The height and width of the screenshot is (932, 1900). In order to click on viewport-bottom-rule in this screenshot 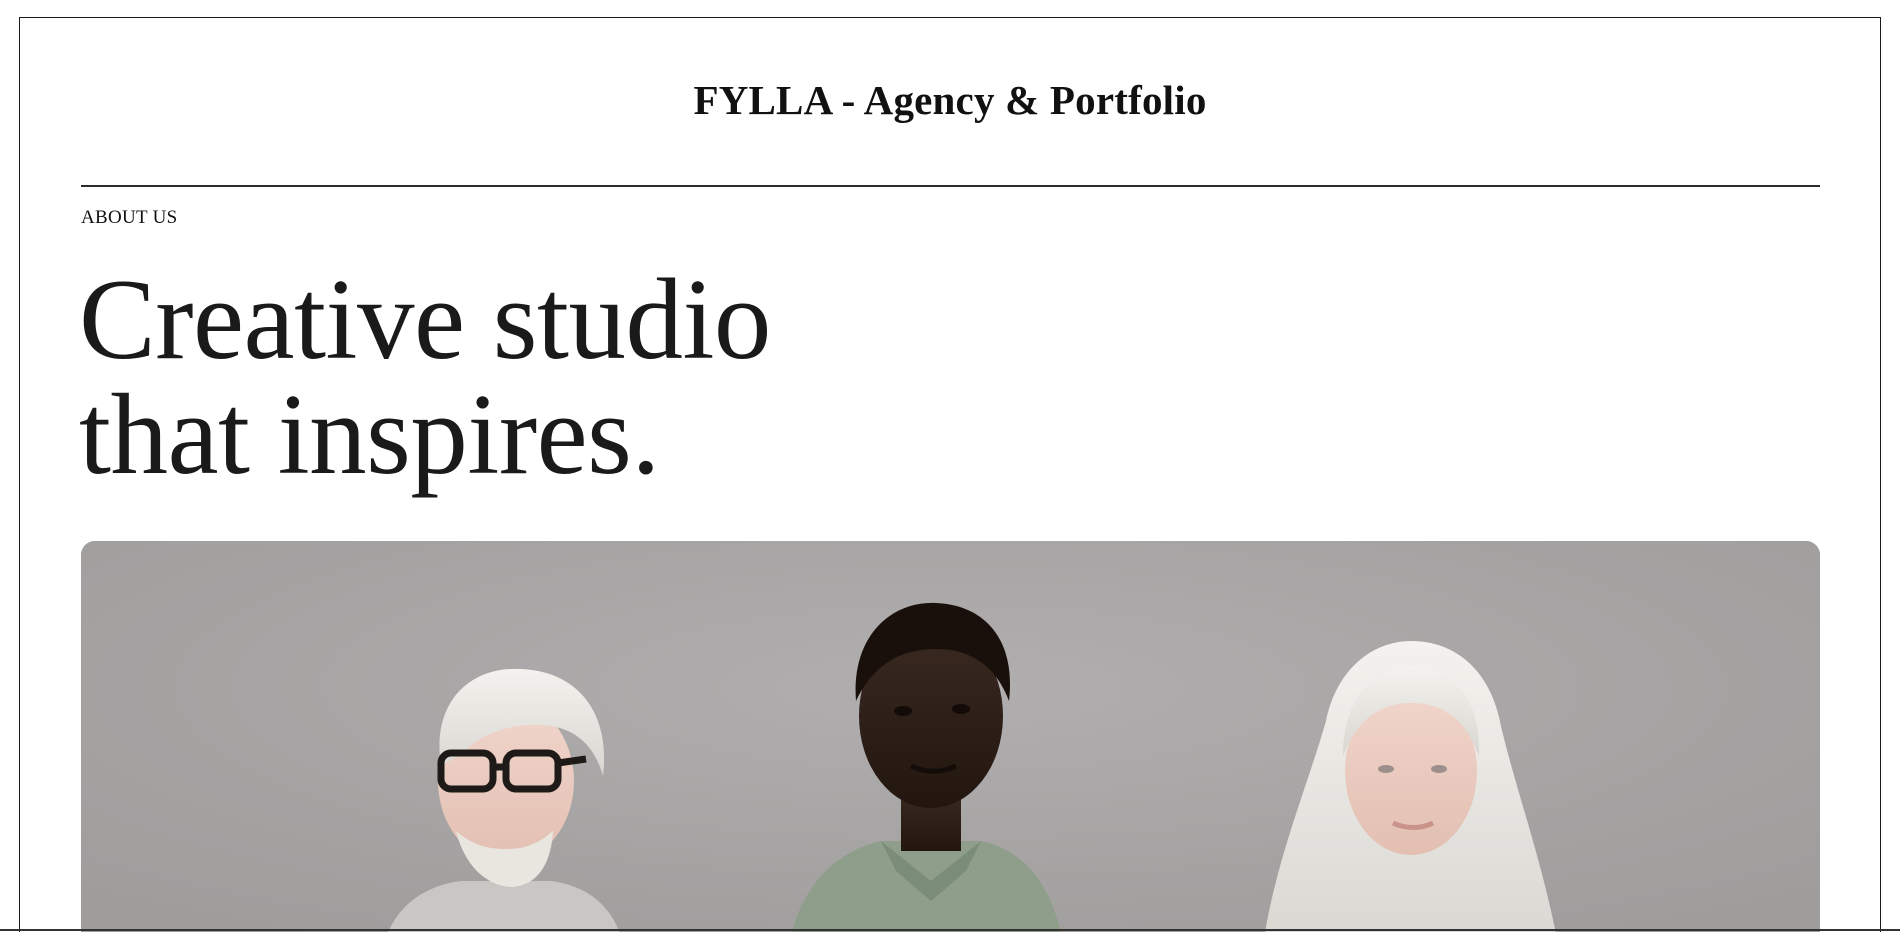, I will do `click(950, 930)`.